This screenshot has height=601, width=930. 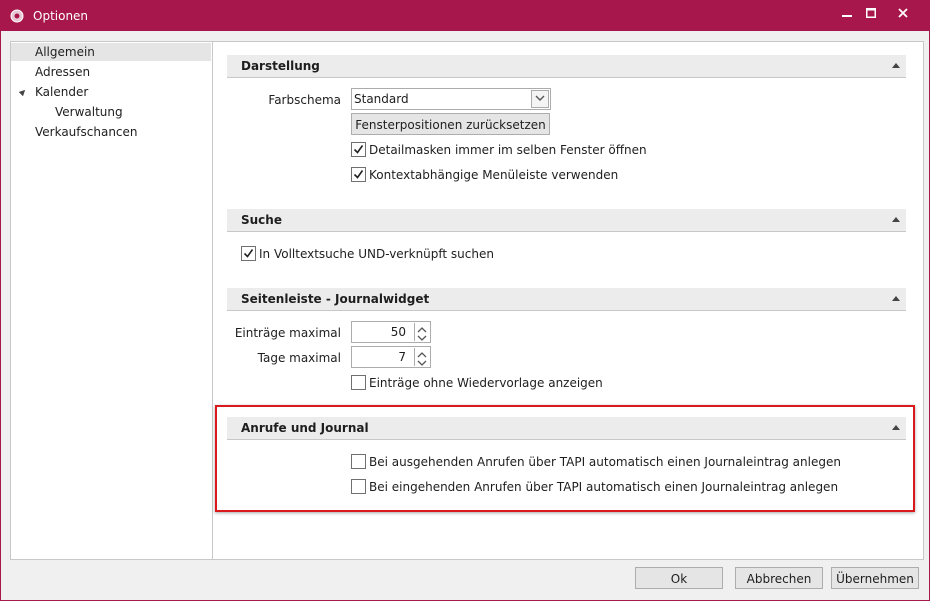 I want to click on close-button, so click(x=903, y=14).